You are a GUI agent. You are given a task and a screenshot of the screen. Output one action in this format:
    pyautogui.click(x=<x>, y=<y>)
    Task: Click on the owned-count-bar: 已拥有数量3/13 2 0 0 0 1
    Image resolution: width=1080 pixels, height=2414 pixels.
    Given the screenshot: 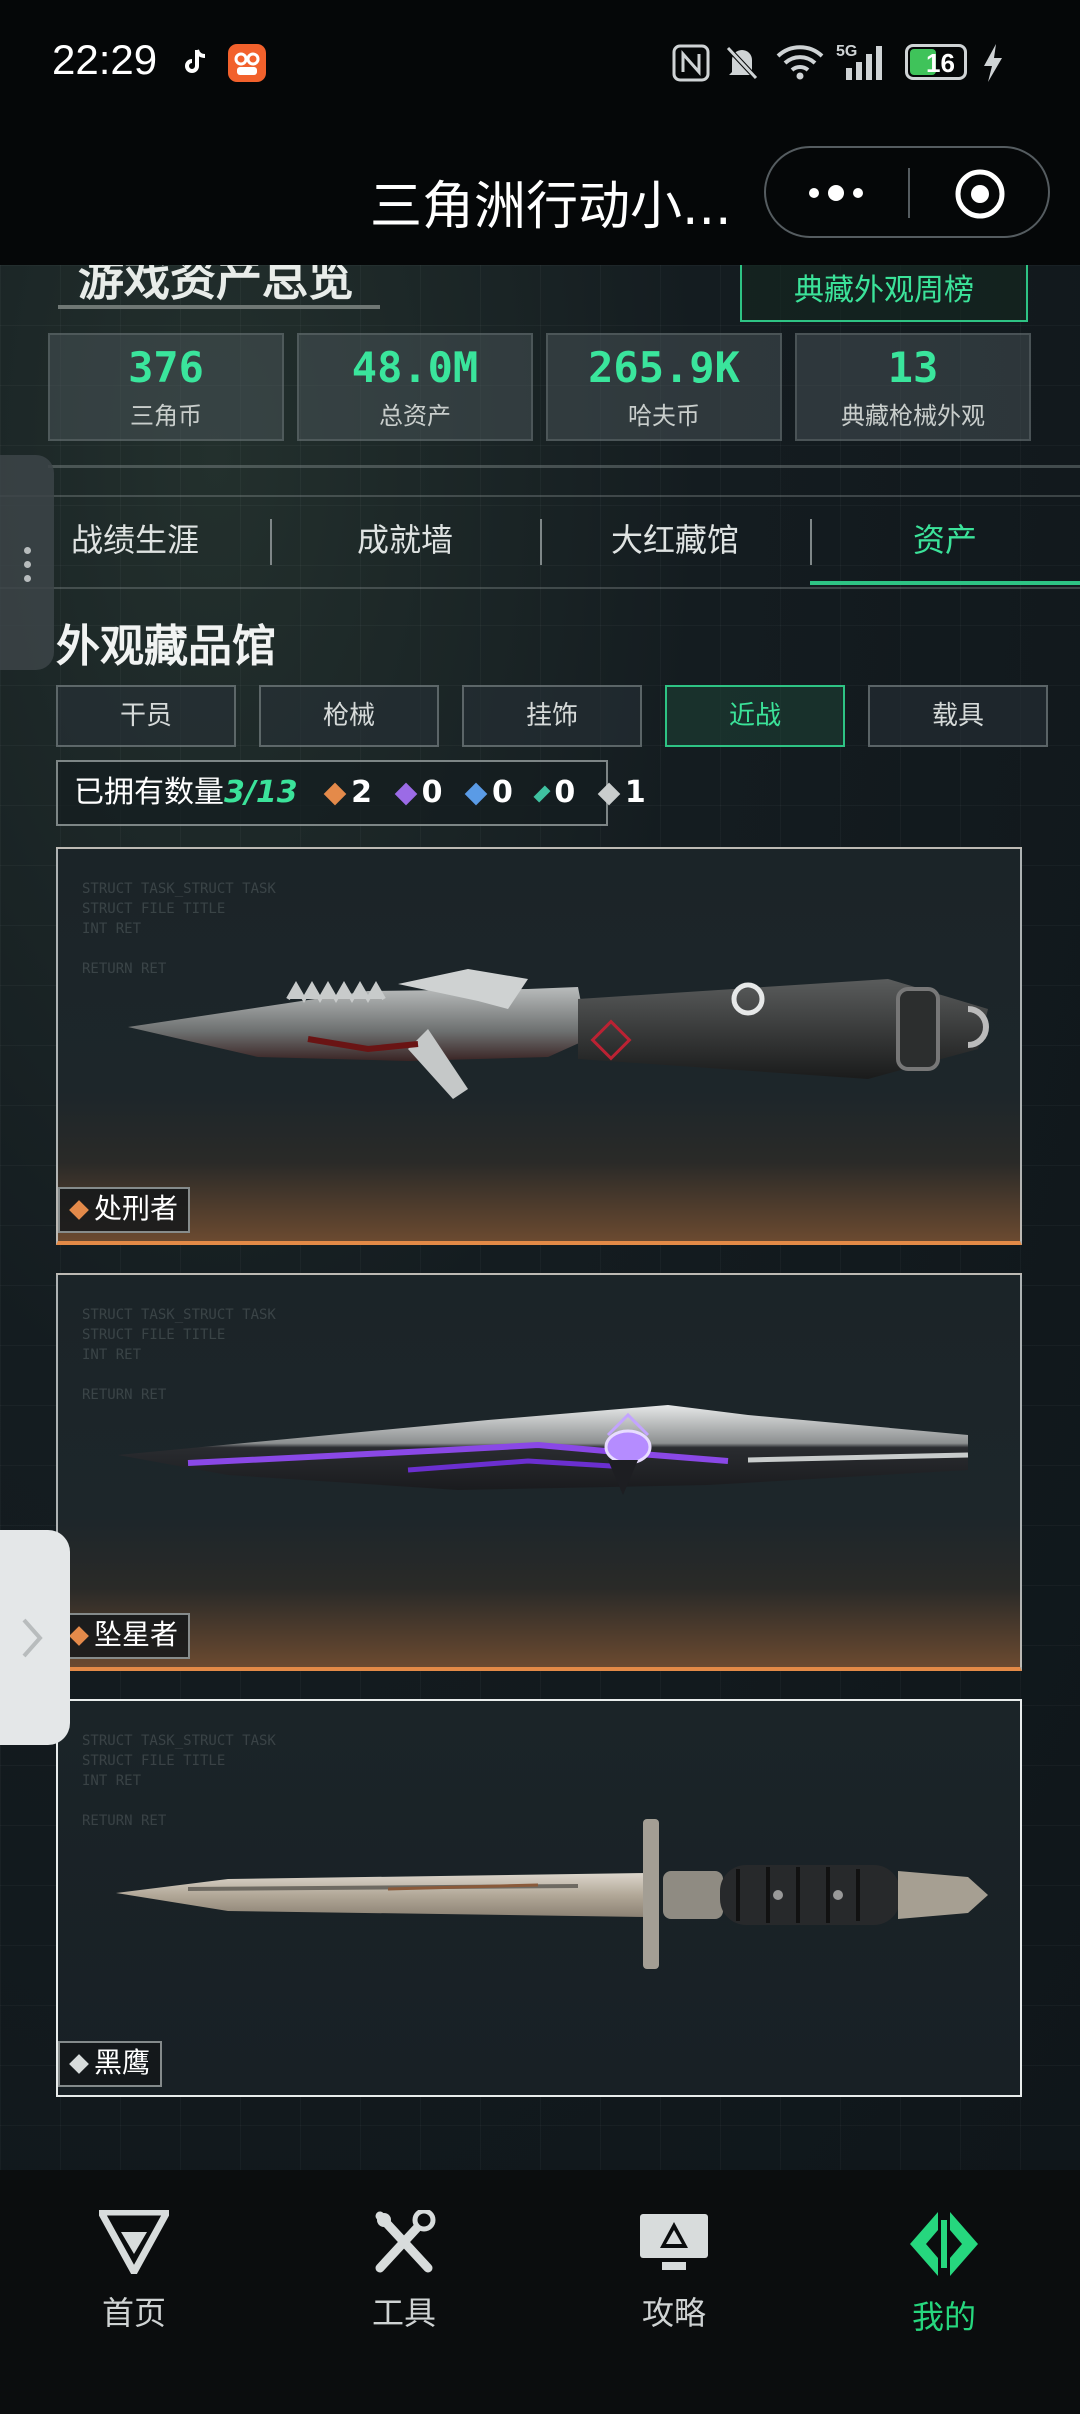 What is the action you would take?
    pyautogui.click(x=351, y=793)
    